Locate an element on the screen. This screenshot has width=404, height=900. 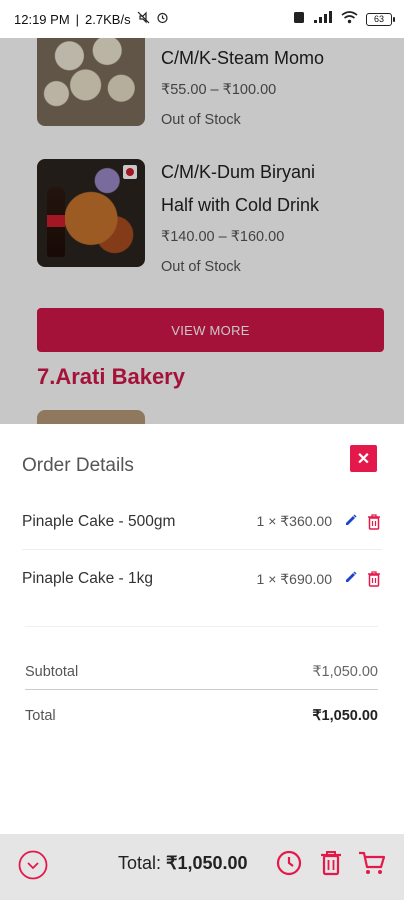
chevron-down-icon is located at coordinates (33, 865).